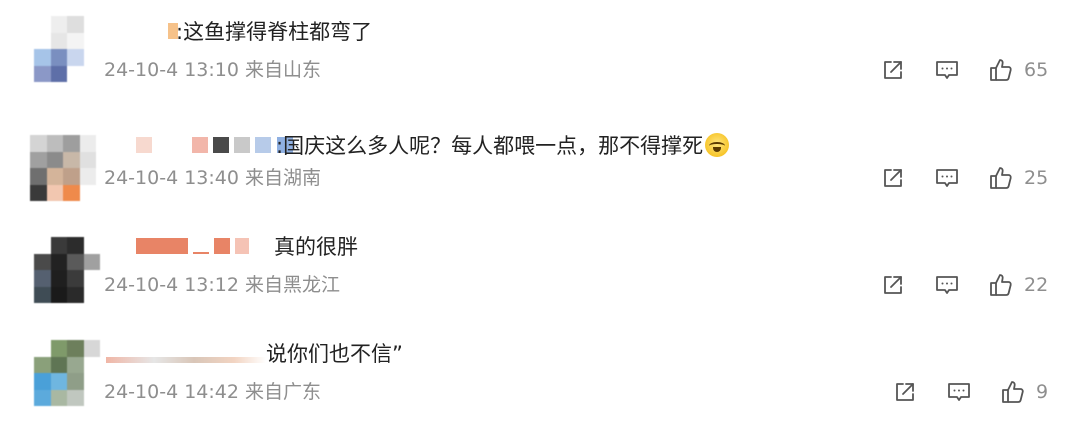 The width and height of the screenshot is (1080, 438). Describe the element at coordinates (274, 32) in the screenshot. I see `comment-text: :这鱼撑得脊柱都弯了` at that location.